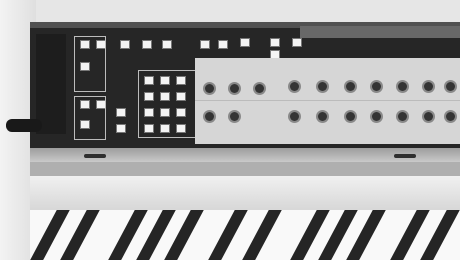 The width and height of the screenshot is (460, 260). I want to click on jack-section, so click(51, 84).